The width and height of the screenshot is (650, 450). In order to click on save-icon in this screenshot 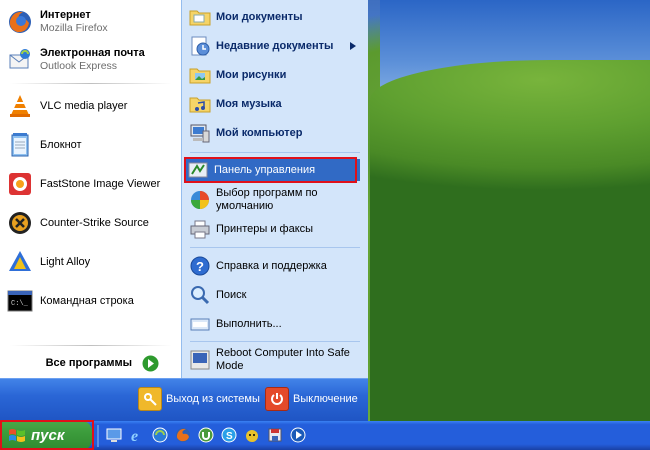, I will do `click(275, 435)`.